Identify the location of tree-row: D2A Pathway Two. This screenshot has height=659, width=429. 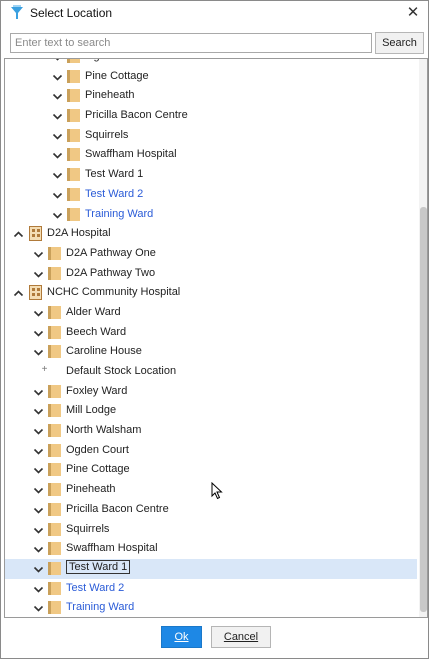
(211, 274).